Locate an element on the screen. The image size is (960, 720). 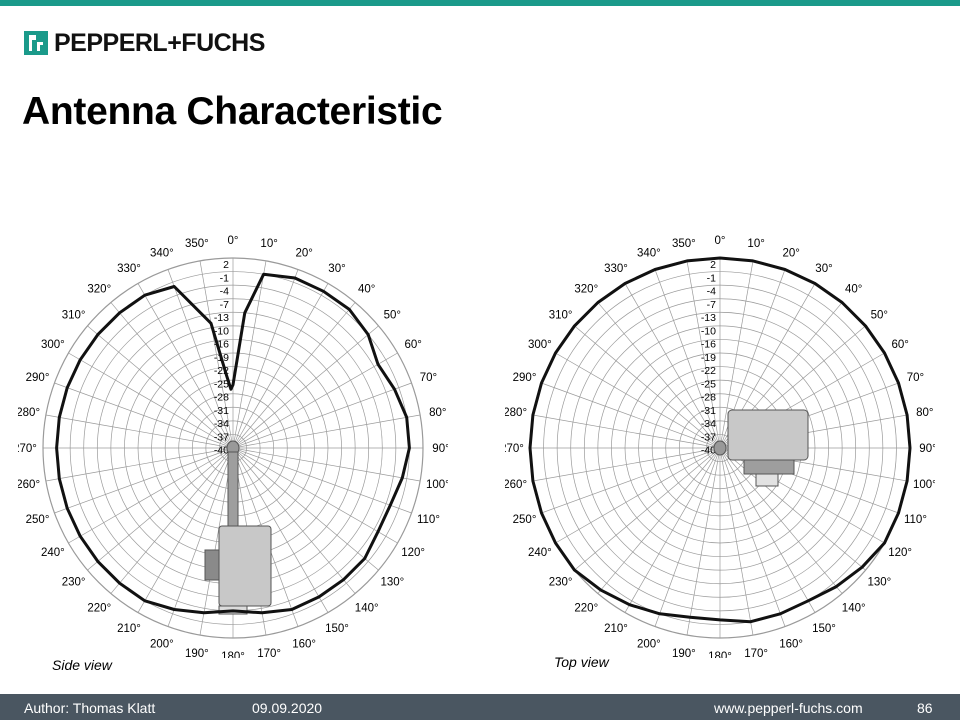
pf-logo-icon is located at coordinates (36, 43).